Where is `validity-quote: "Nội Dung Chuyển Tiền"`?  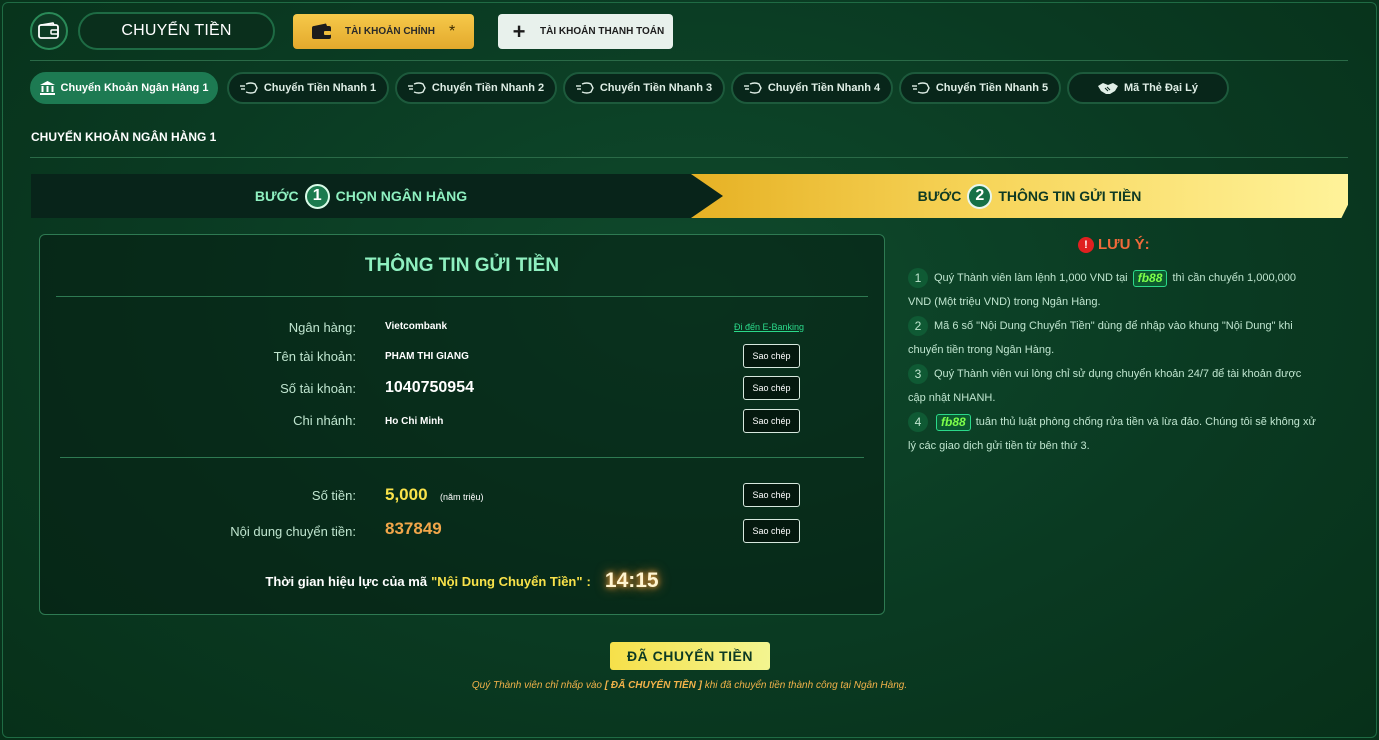 validity-quote: "Nội Dung Chuyển Tiền" is located at coordinates (507, 581).